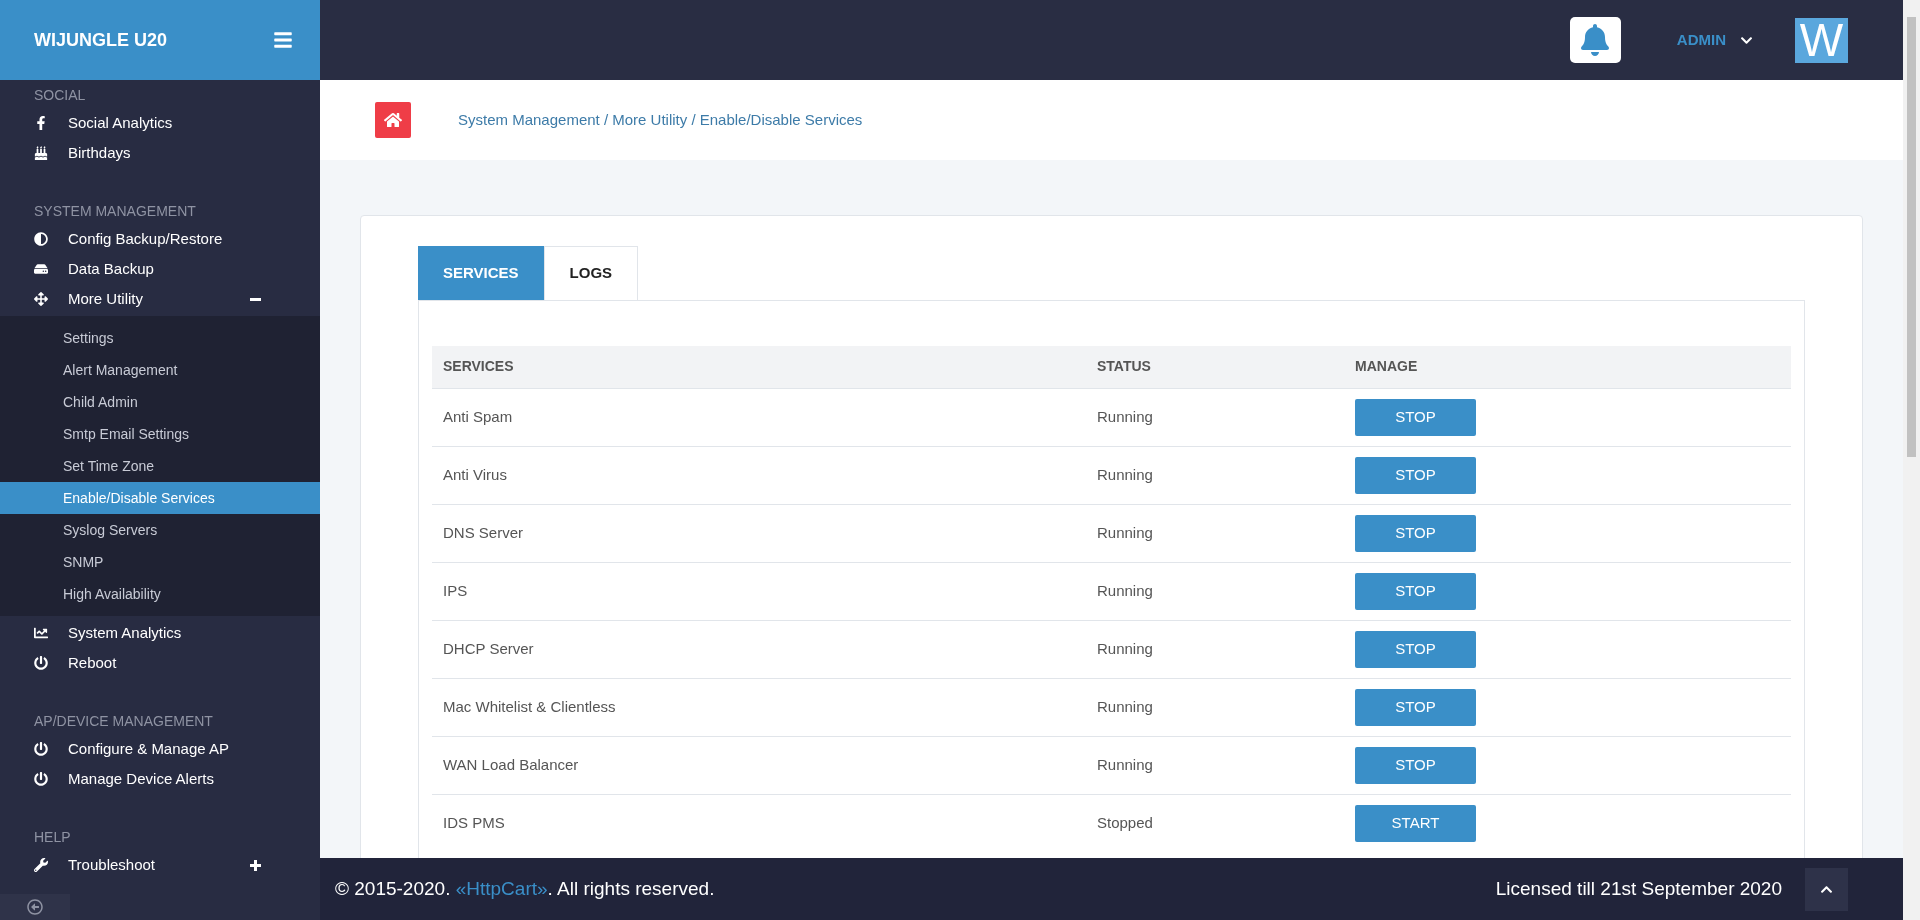  I want to click on submenu-item: SNMP, so click(160, 562).